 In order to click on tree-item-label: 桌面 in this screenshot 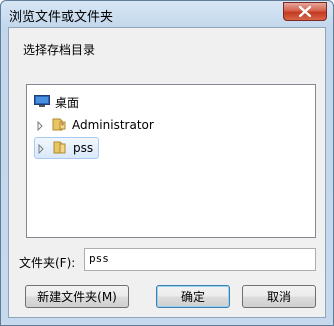, I will do `click(67, 102)`.